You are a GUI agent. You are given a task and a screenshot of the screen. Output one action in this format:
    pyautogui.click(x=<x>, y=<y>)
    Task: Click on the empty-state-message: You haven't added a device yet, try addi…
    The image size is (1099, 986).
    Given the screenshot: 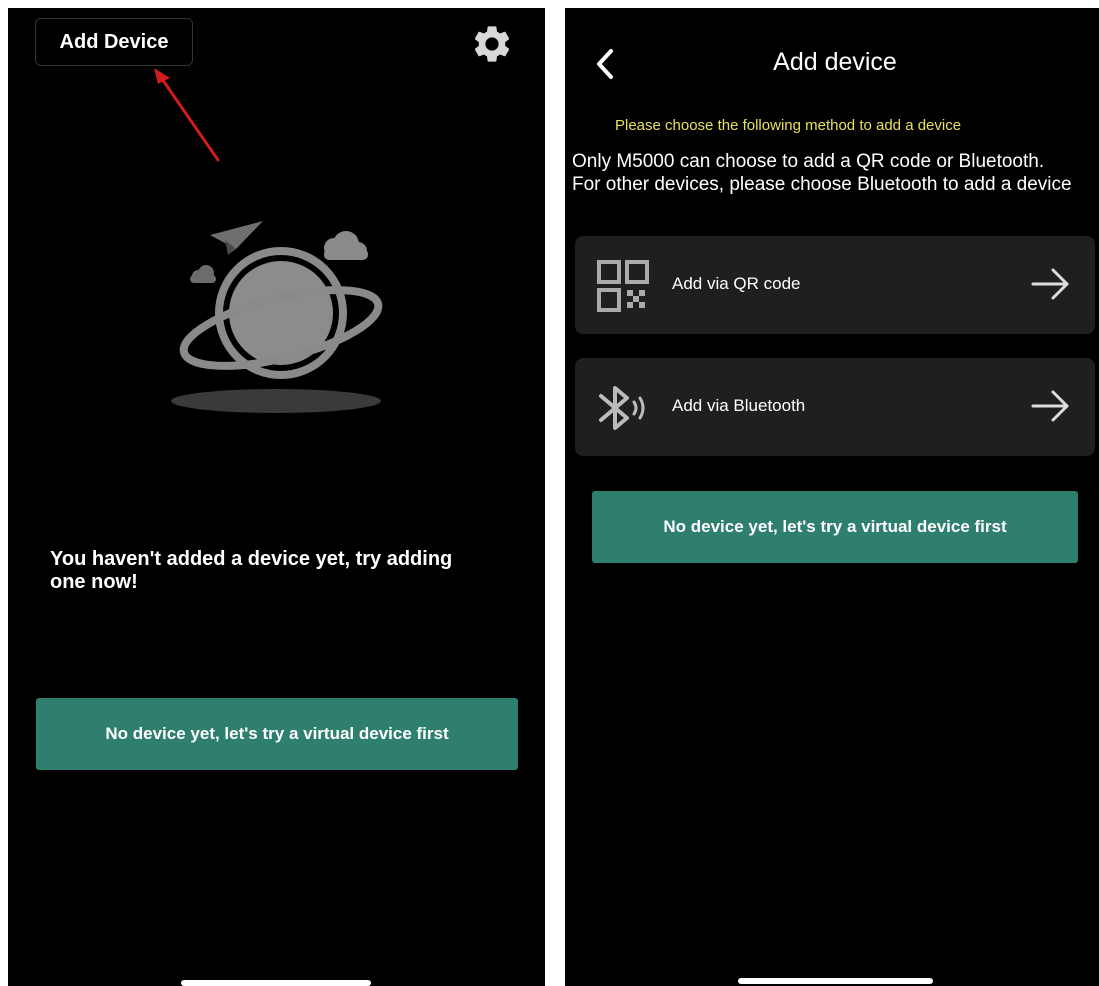 What is the action you would take?
    pyautogui.click(x=251, y=570)
    